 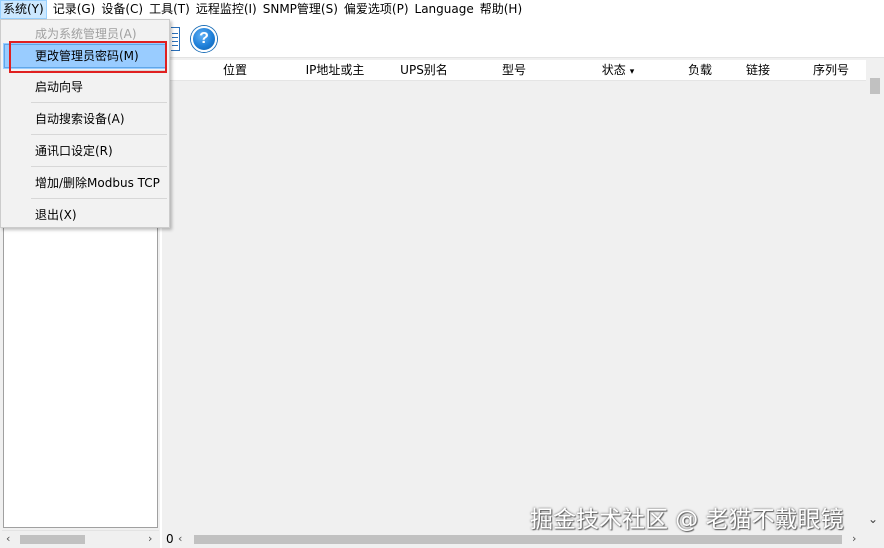 I want to click on menu-devices: 设备(C), so click(x=122, y=9).